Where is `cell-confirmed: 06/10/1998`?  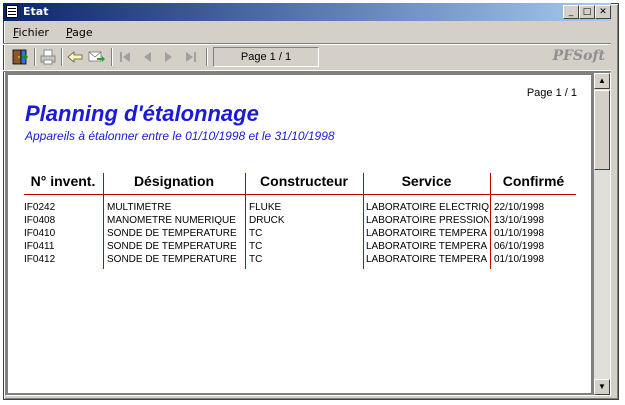
cell-confirmed: 06/10/1998 is located at coordinates (519, 246).